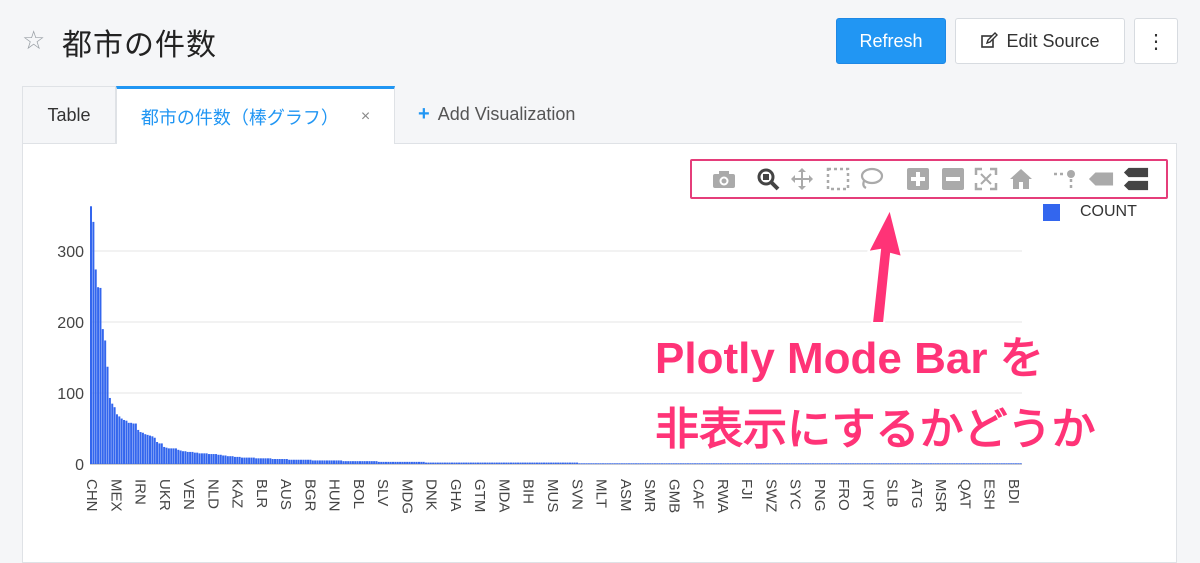 The width and height of the screenshot is (1200, 563). Describe the element at coordinates (255, 115) in the screenshot. I see `tab-bar-chart: 都市の件数（棒グラフ） ×` at that location.